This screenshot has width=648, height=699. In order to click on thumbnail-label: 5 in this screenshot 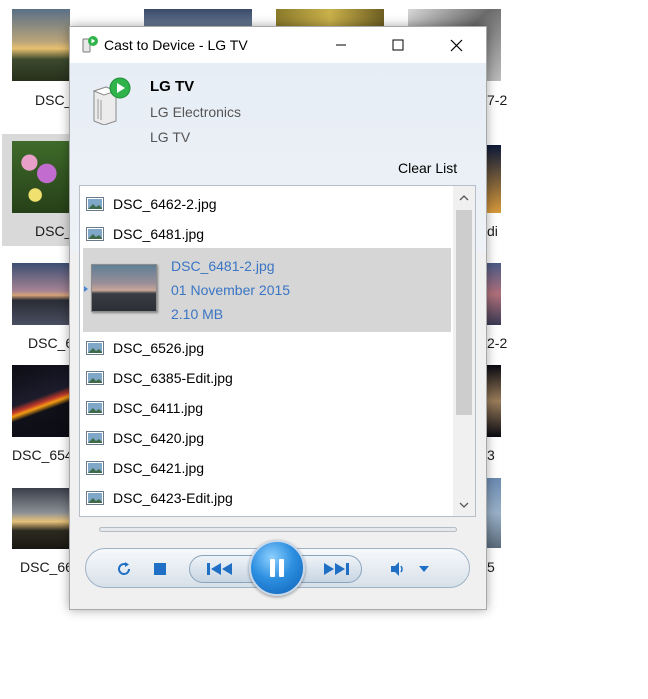, I will do `click(491, 567)`.